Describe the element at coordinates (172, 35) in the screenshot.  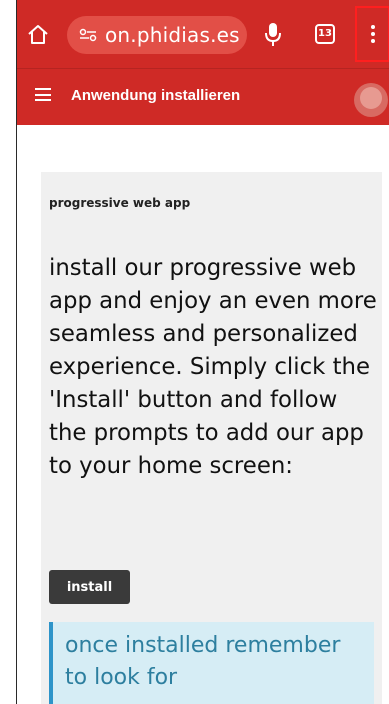
I see `url-text: on.phidias.es` at that location.